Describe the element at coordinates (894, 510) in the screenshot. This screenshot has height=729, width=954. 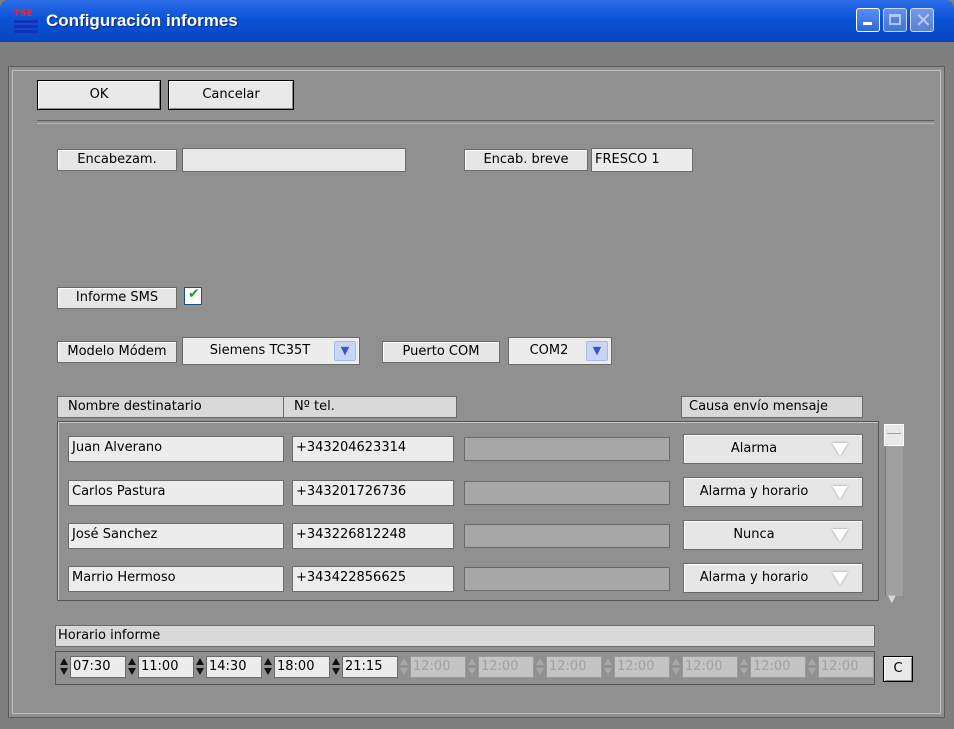
I see `recipients-scrollbar` at that location.